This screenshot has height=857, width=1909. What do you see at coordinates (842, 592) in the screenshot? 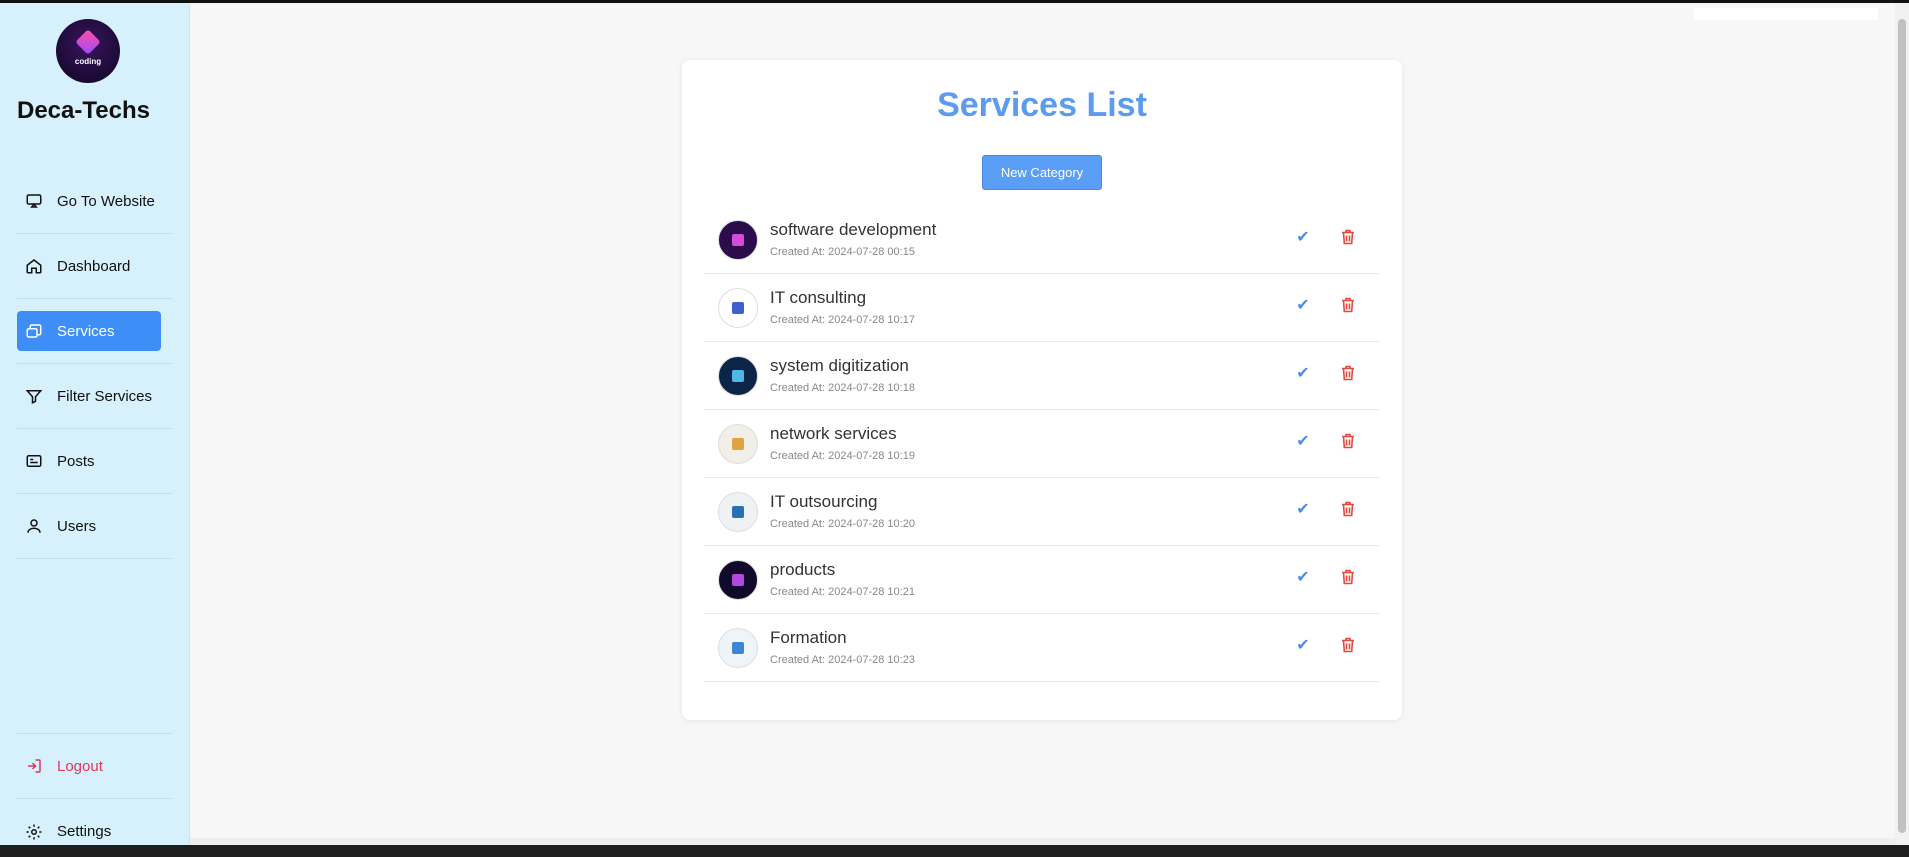
I see `service-created-at: Created At: 2024-07-28 10:21` at bounding box center [842, 592].